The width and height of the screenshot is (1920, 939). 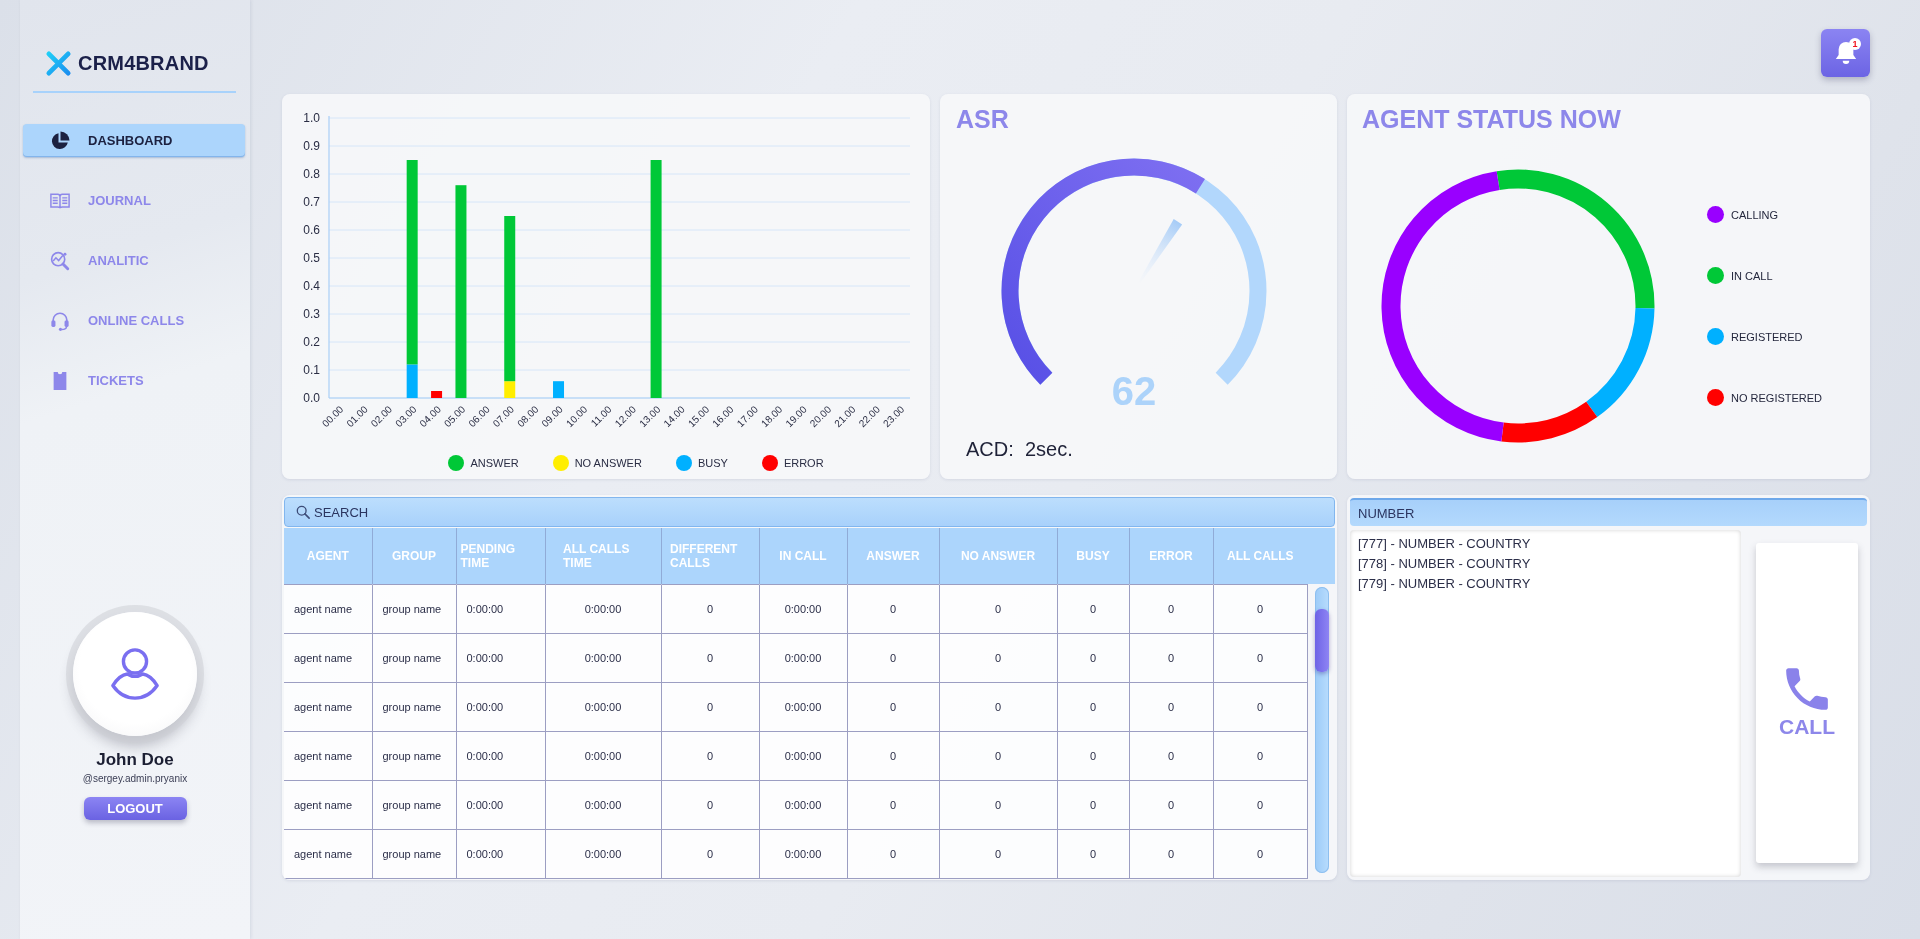 What do you see at coordinates (1321, 640) in the screenshot?
I see `scrollbar-thumb` at bounding box center [1321, 640].